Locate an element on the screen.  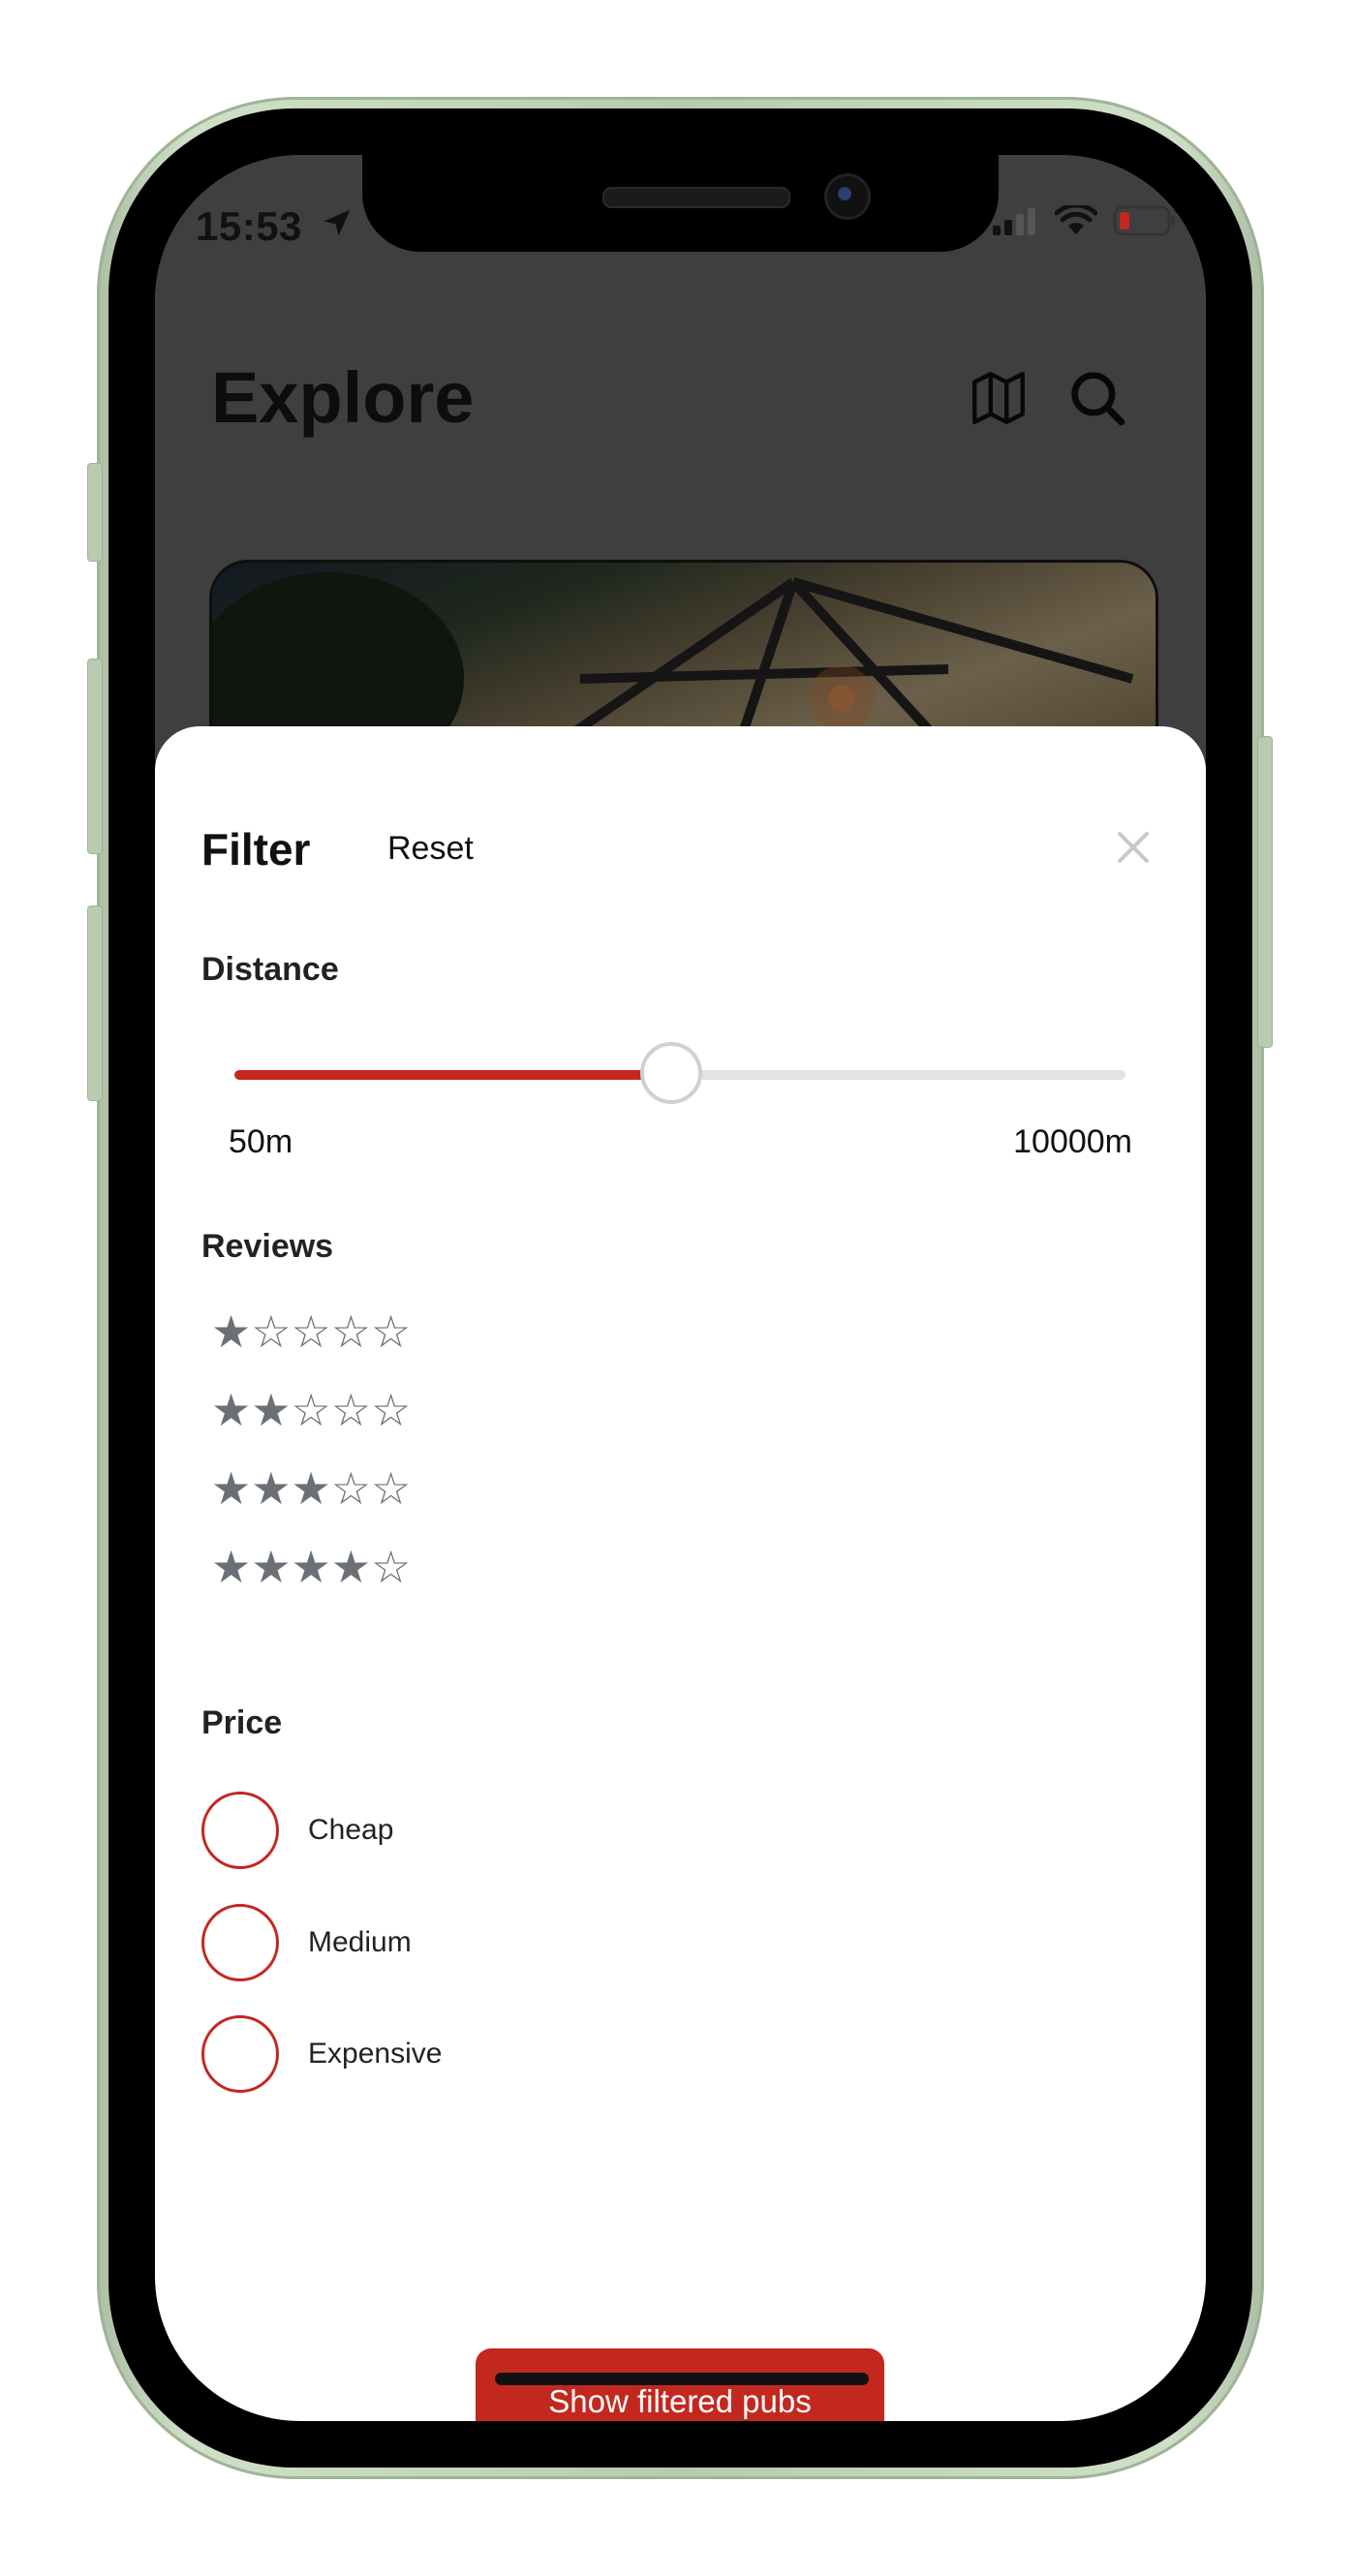
side-button-power is located at coordinates (1265, 892).